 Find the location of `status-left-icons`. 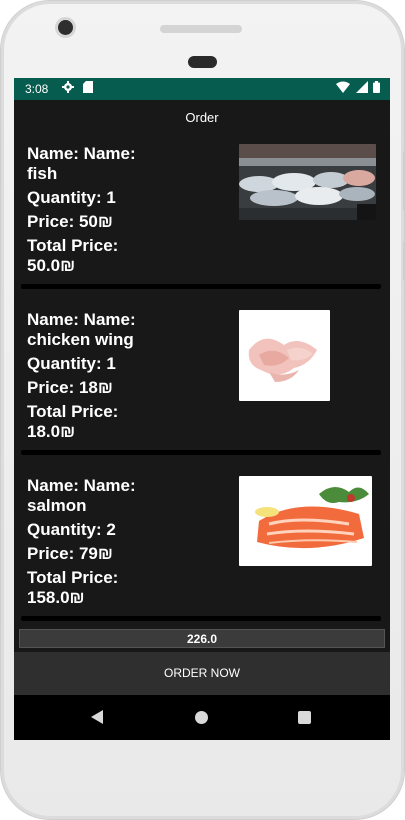

status-left-icons is located at coordinates (78, 88).